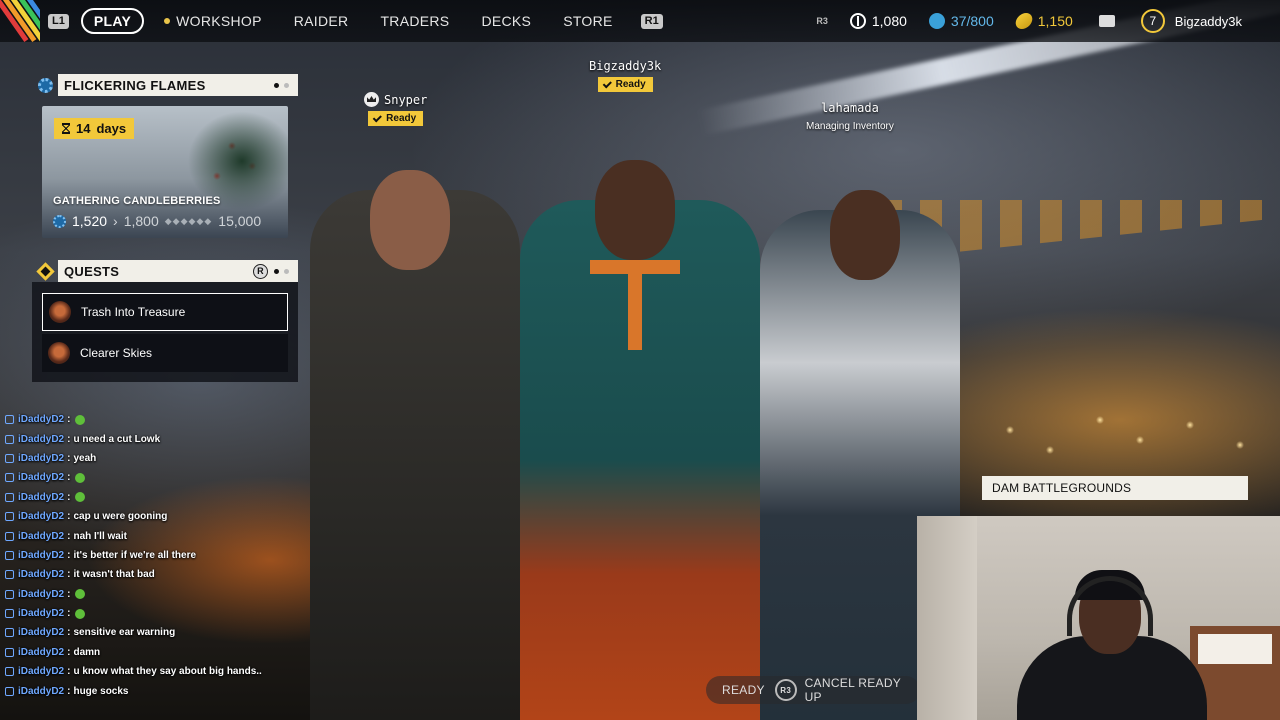 The width and height of the screenshot is (1280, 720). What do you see at coordinates (188, 220) in the screenshot?
I see `progress-pips: ◆◆◆◆◆◆` at bounding box center [188, 220].